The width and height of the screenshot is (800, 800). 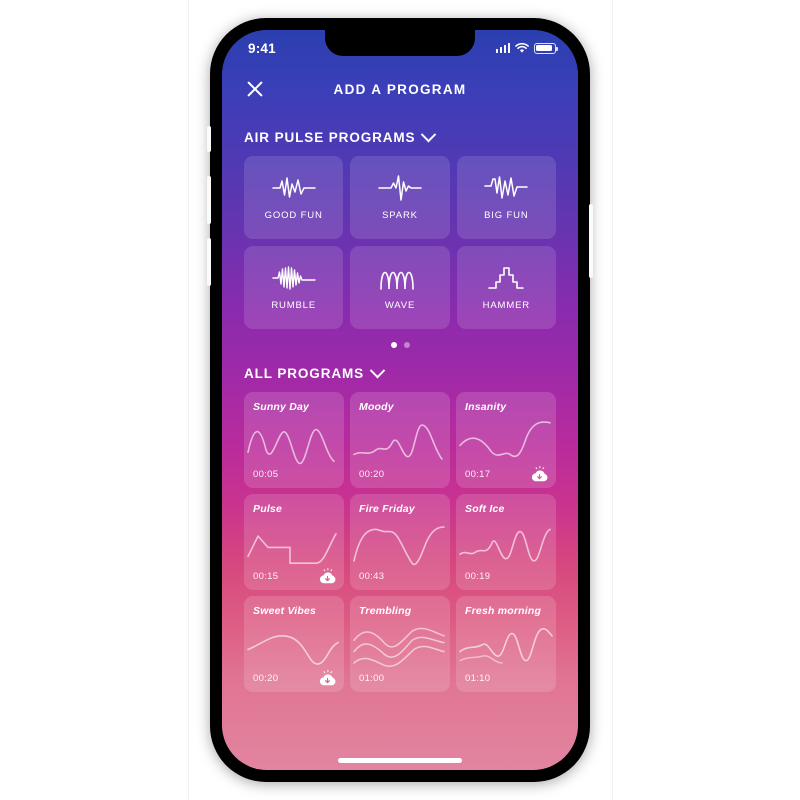 I want to click on tile-wave: WAVE, so click(x=400, y=287).